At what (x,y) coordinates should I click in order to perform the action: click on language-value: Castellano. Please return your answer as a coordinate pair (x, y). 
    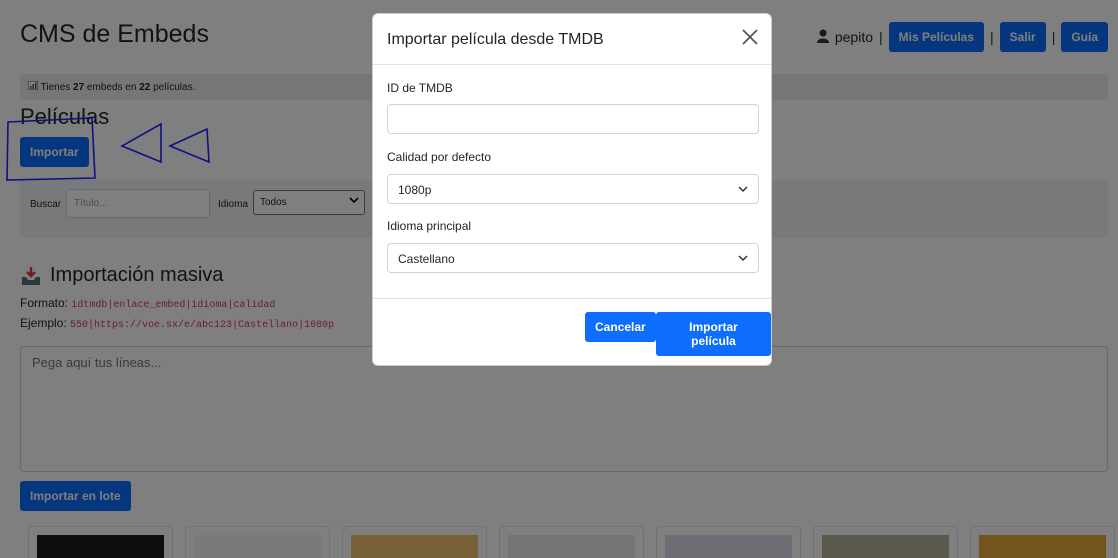
    Looking at the image, I should click on (426, 259).